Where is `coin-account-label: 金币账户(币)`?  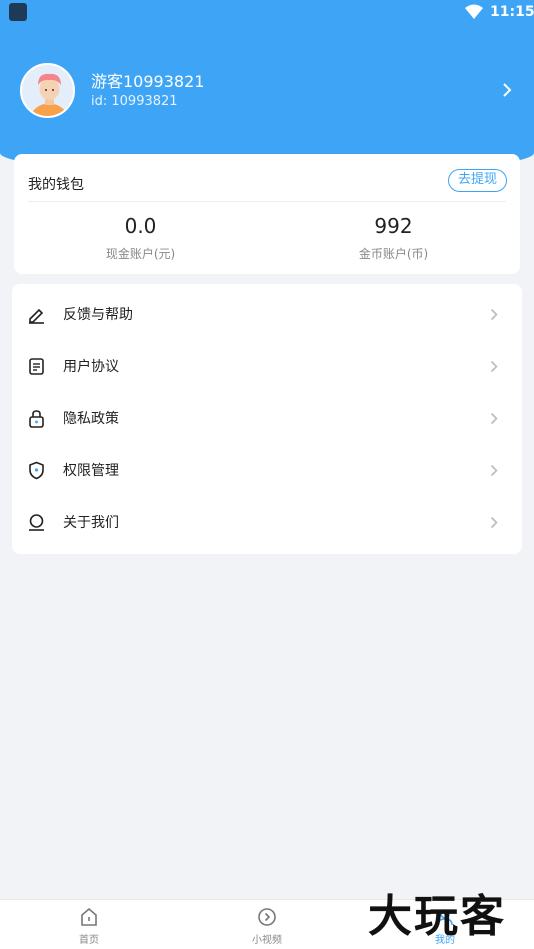
coin-account-label: 金币账户(币) is located at coordinates (393, 254).